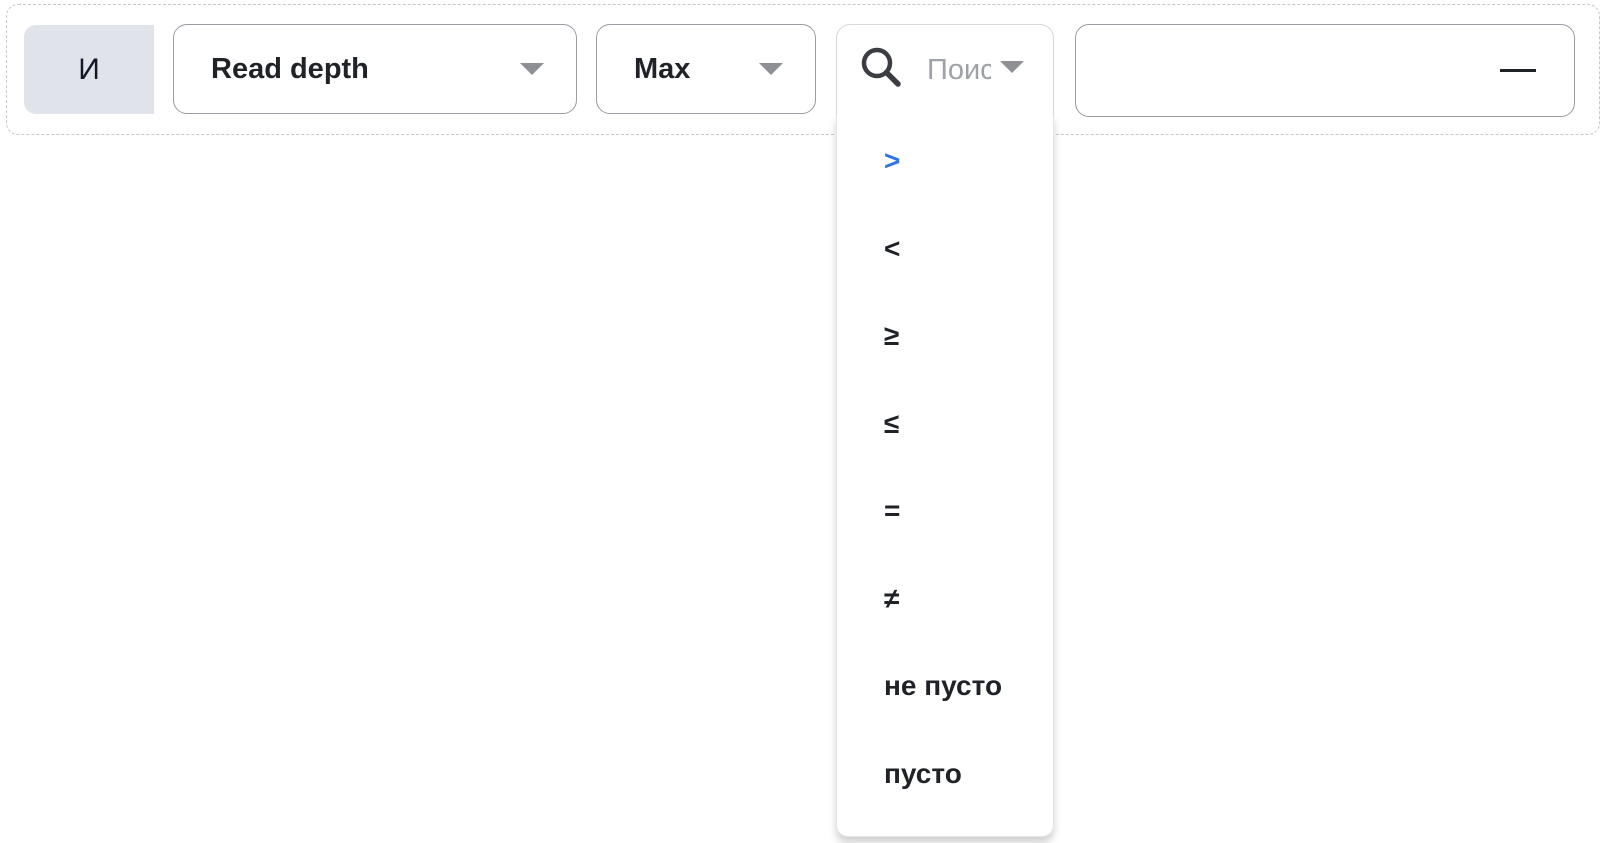  Describe the element at coordinates (662, 68) in the screenshot. I see `aggregate-select-value: Max` at that location.